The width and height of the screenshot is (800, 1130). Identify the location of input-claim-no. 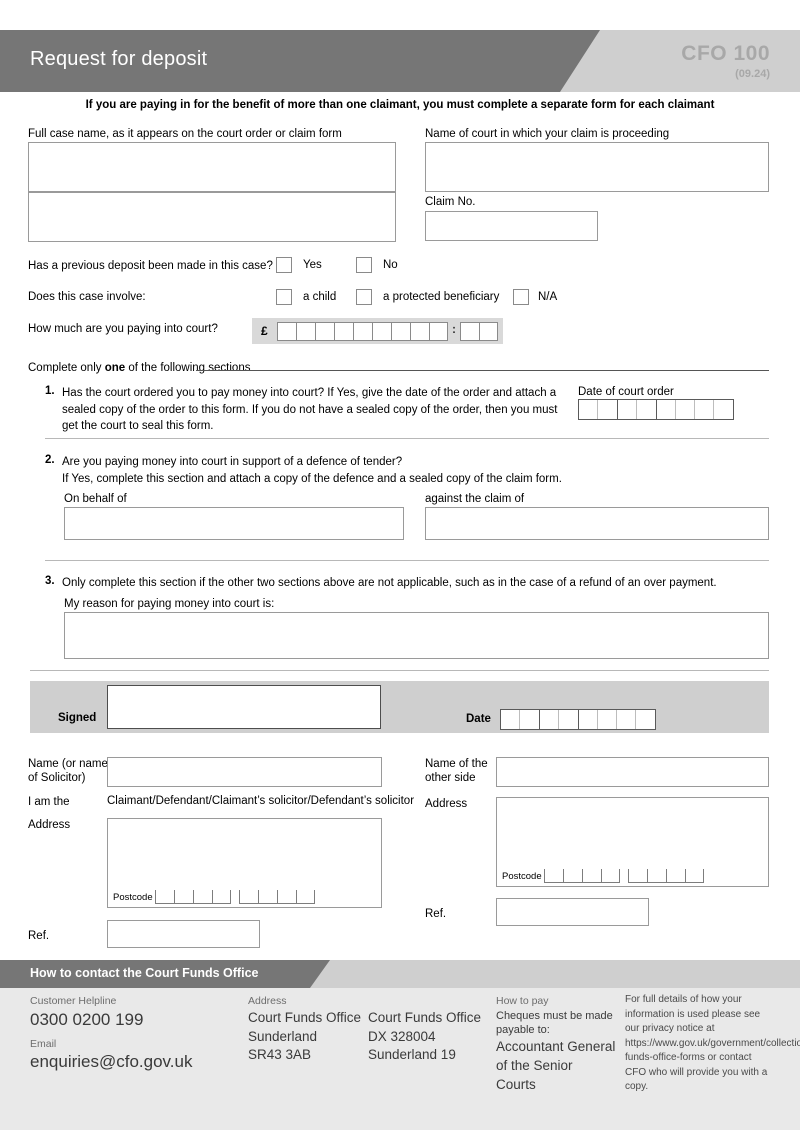
(511, 226).